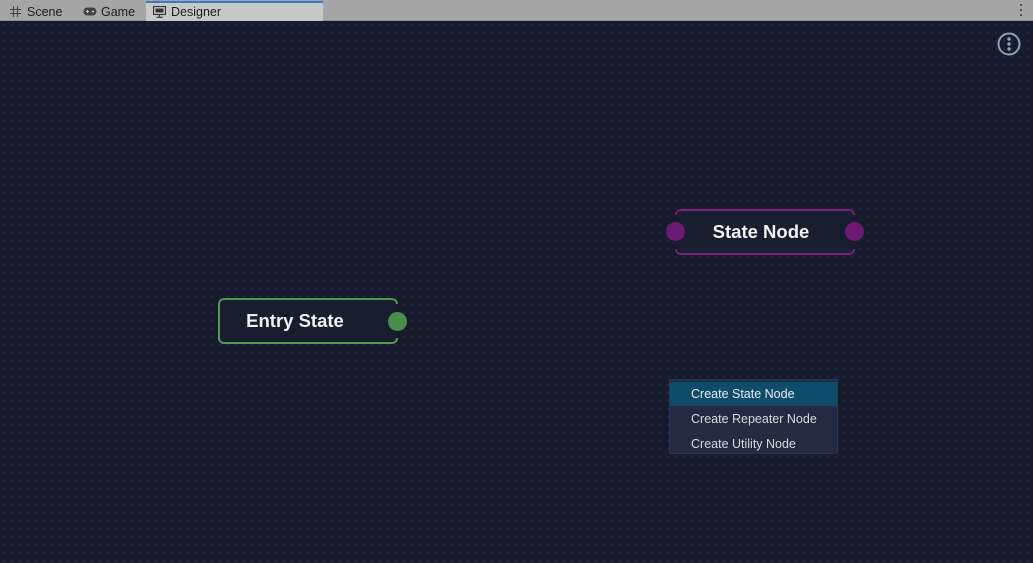  I want to click on state-output-port, so click(854, 231).